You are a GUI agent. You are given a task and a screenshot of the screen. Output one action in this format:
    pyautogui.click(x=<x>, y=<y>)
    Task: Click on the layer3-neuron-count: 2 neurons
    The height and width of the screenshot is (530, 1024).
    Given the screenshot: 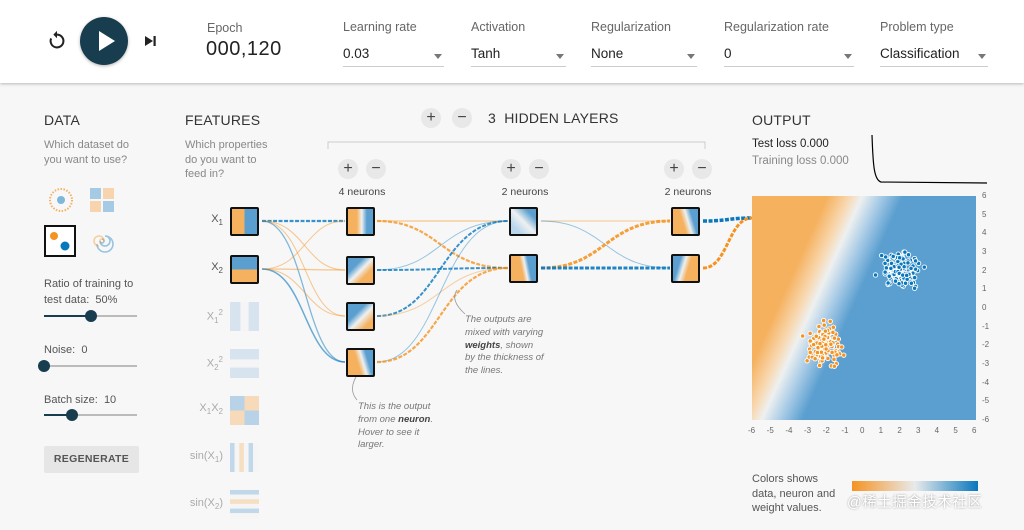 What is the action you would take?
    pyautogui.click(x=688, y=192)
    